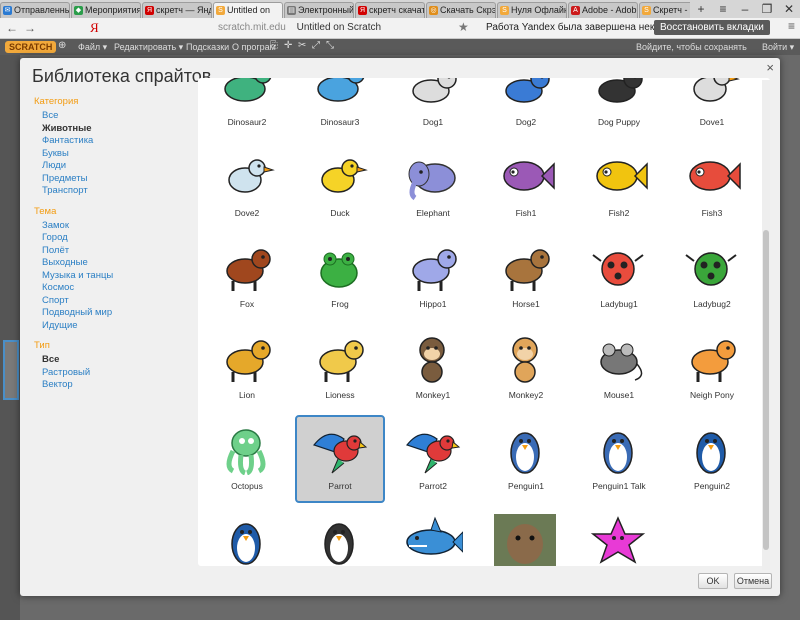 Image resolution: width=800 pixels, height=620 pixels. Describe the element at coordinates (114, 191) in the screenshot. I see `category-filter-item: Транспорт` at that location.